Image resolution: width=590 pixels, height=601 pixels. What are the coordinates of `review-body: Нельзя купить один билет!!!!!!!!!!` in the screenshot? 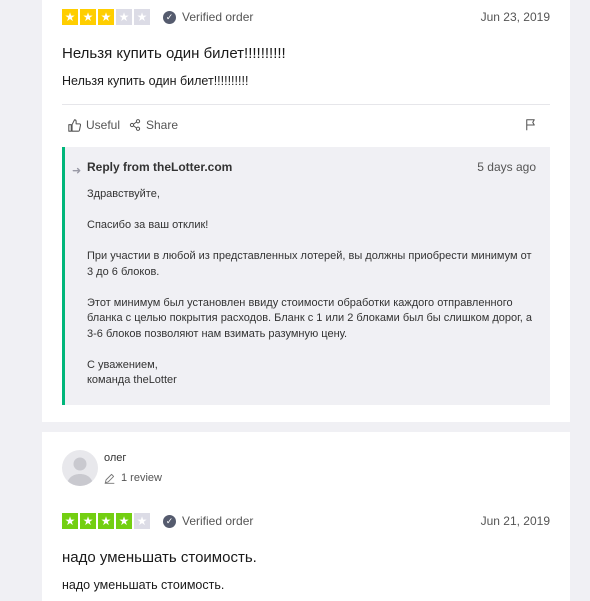 It's located at (155, 81).